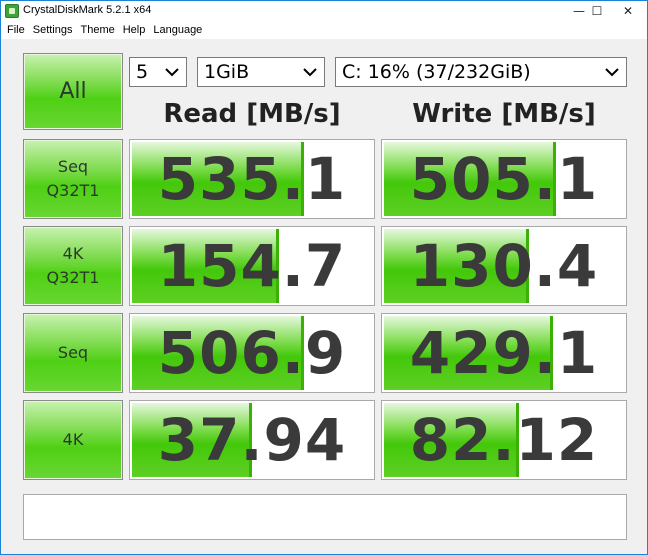 This screenshot has width=648, height=555. What do you see at coordinates (504, 114) in the screenshot?
I see `write-column-header: Write [MB/s]` at bounding box center [504, 114].